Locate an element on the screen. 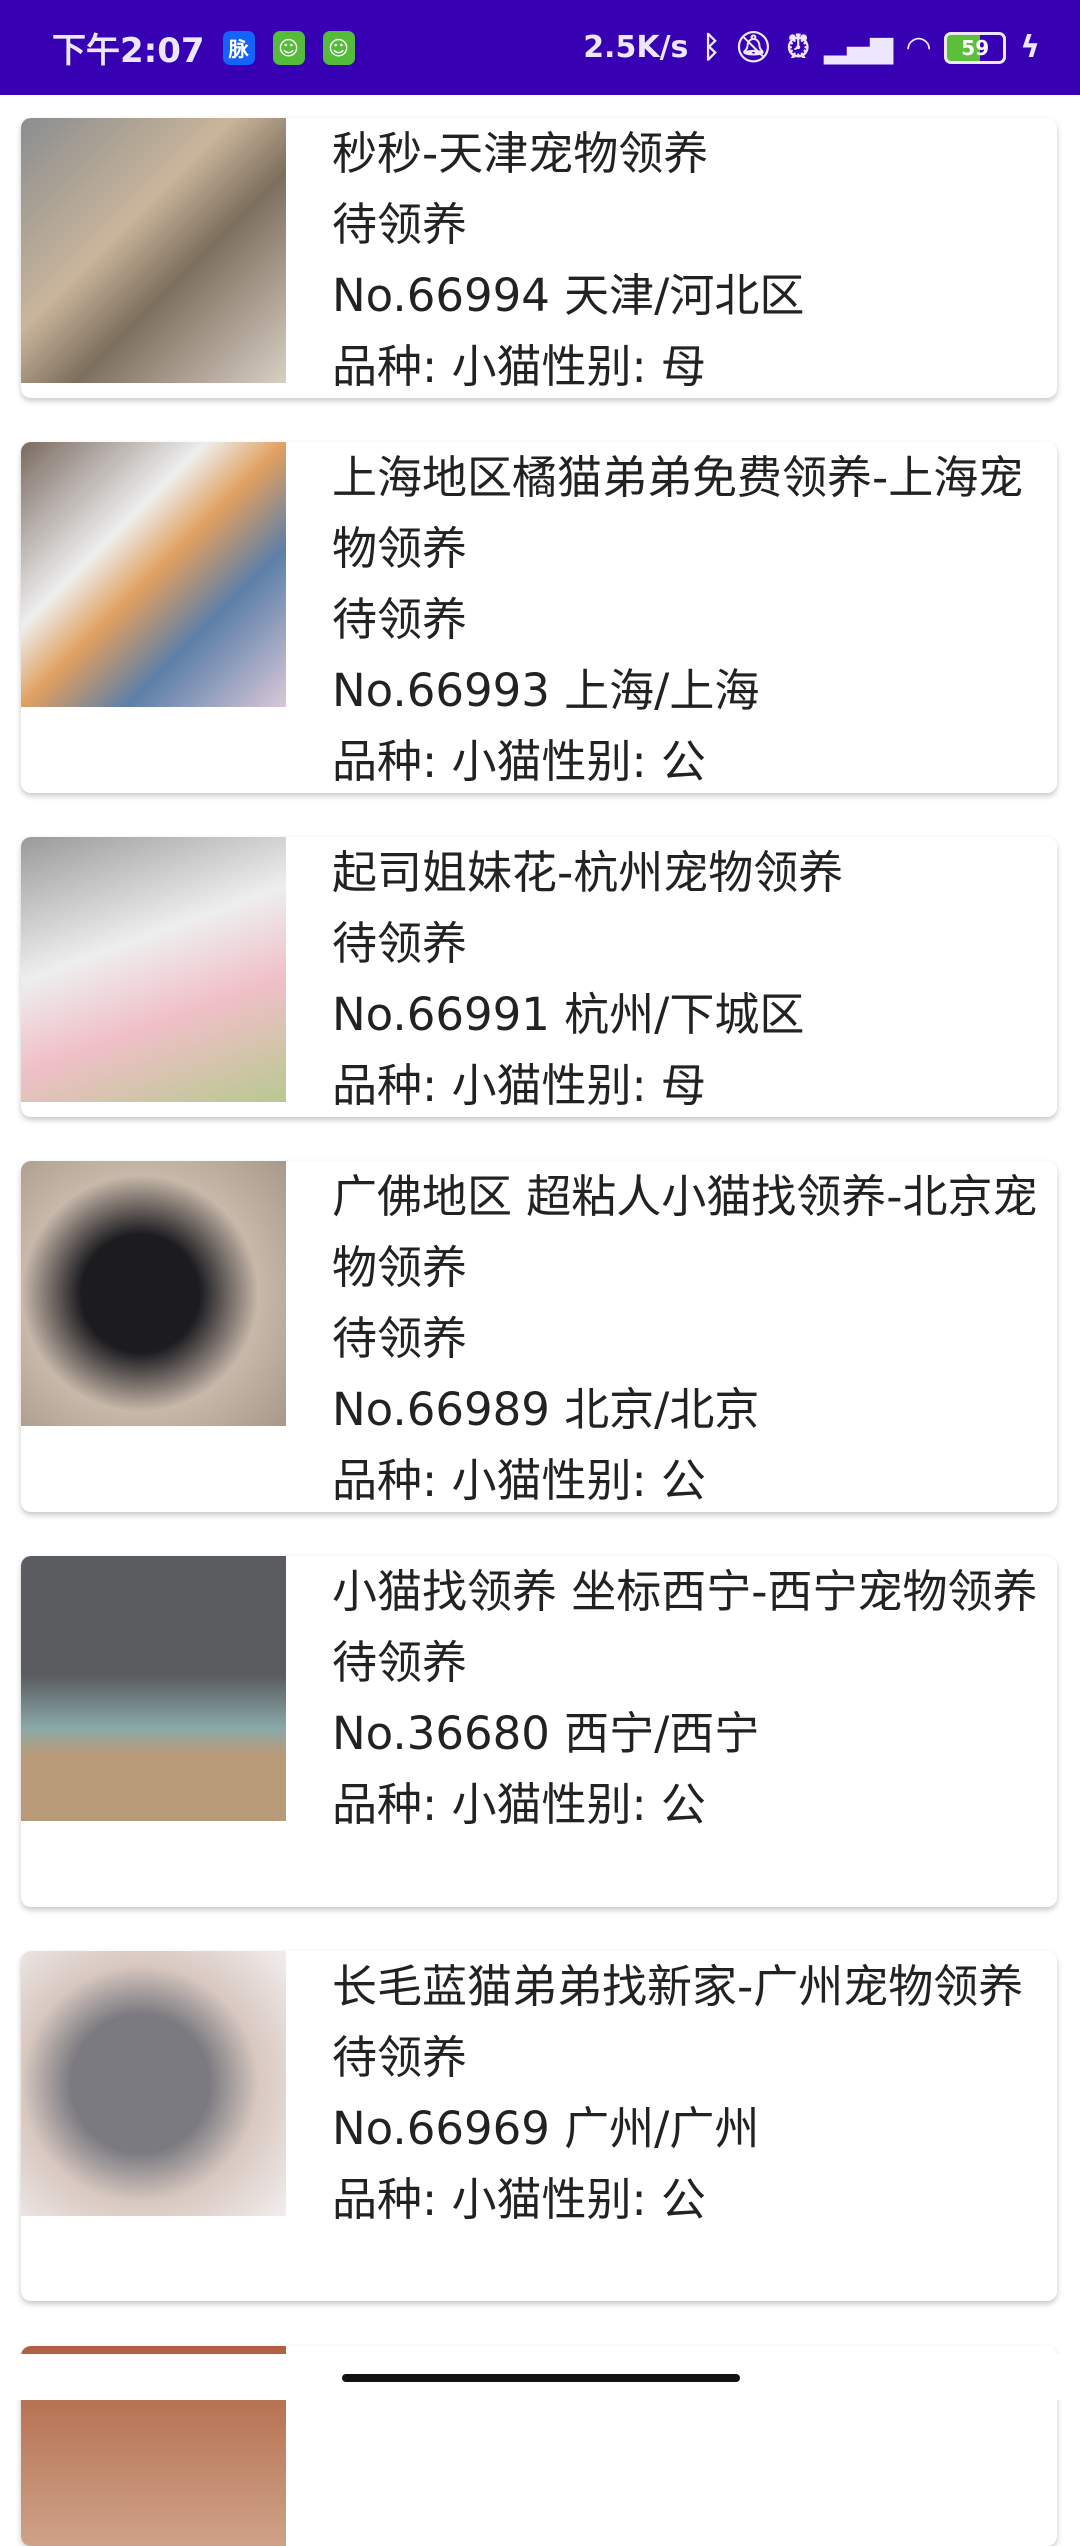 The height and width of the screenshot is (2546, 1080). pet-card: 秒秒-天津宠物领养 待领养 No.66994 天津/河北区 品种: 小猫性别: 母 is located at coordinates (539, 258).